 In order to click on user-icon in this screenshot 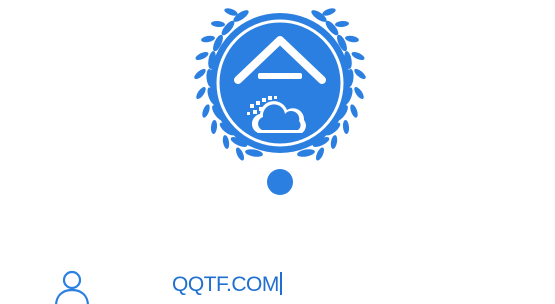, I will do `click(72, 287)`.